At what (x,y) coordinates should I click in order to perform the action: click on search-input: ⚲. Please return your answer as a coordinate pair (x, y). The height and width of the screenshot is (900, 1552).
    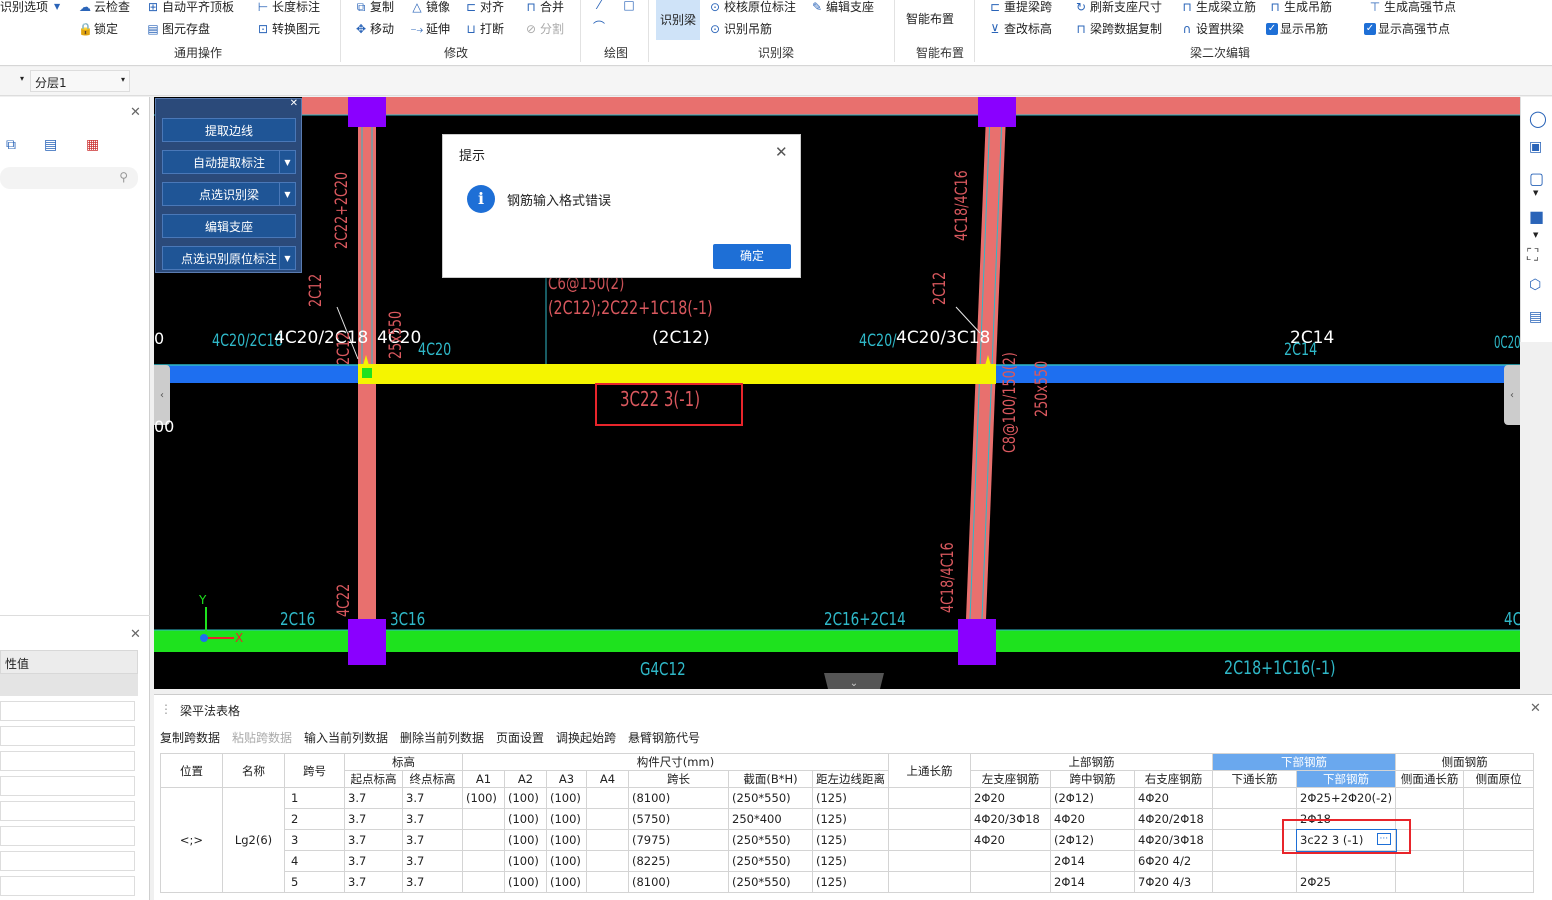
    Looking at the image, I should click on (69, 178).